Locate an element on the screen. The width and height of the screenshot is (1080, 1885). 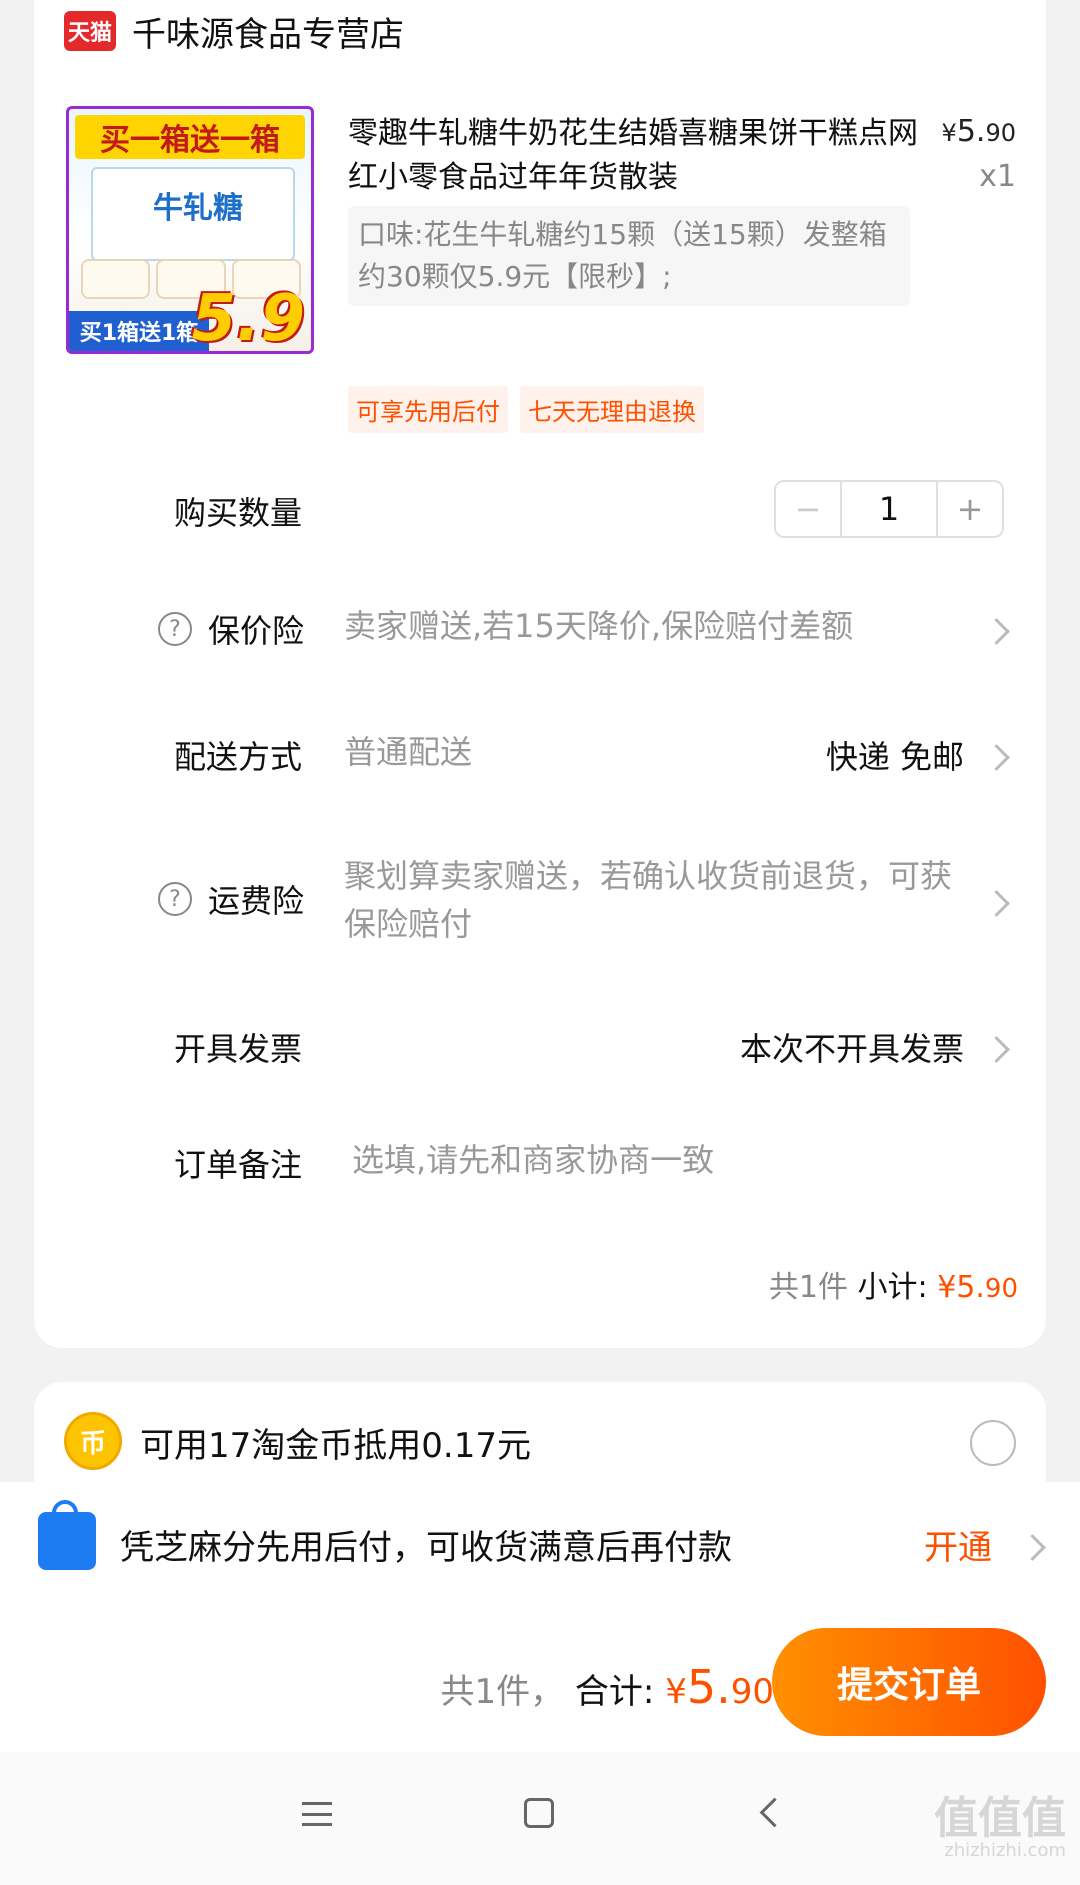
home-icon is located at coordinates (539, 1813).